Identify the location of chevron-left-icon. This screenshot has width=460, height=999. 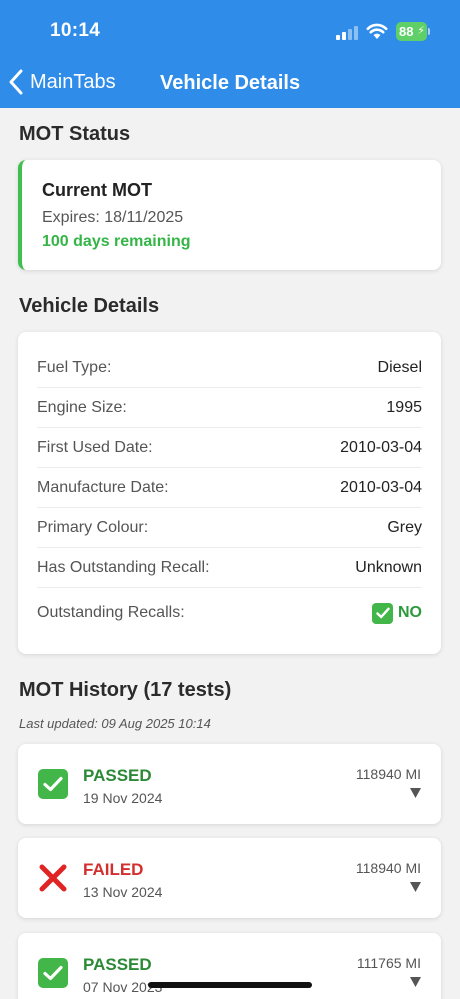
(16, 82).